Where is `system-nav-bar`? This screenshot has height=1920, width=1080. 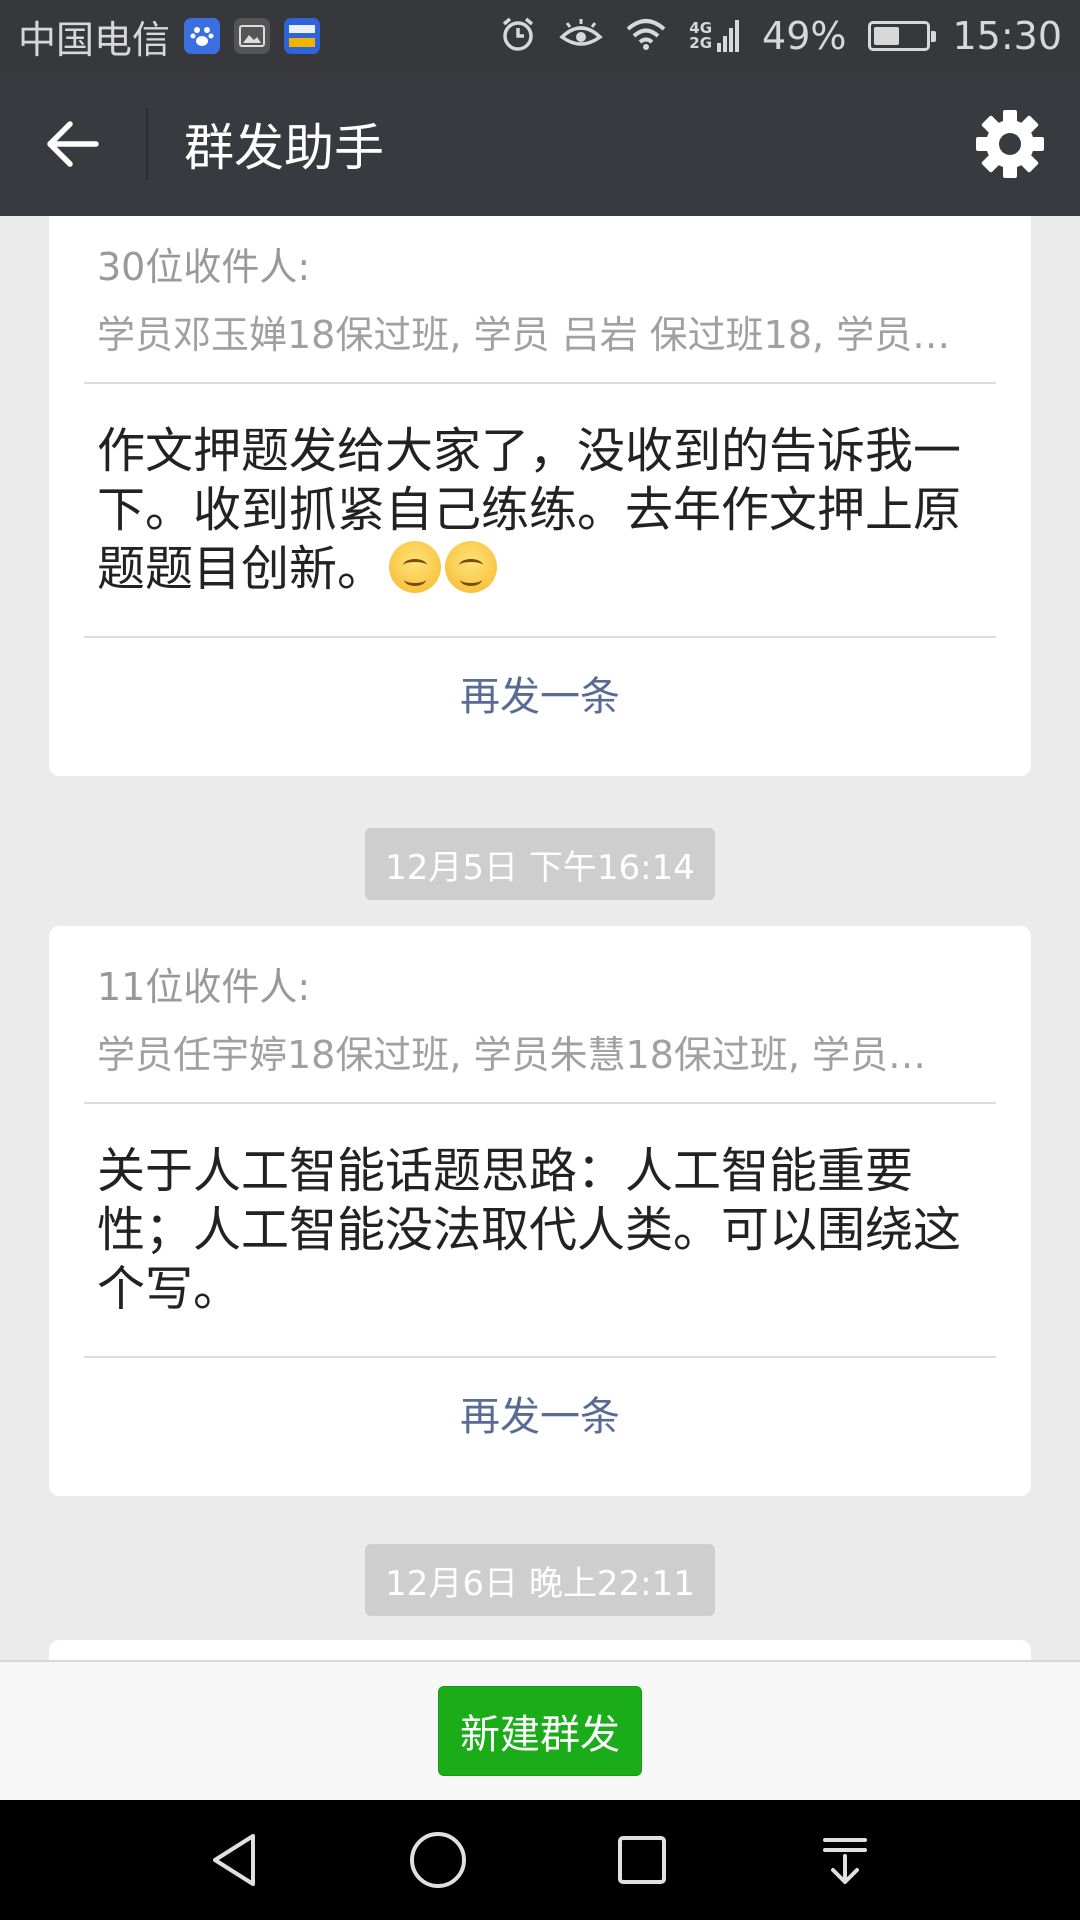 system-nav-bar is located at coordinates (540, 1860).